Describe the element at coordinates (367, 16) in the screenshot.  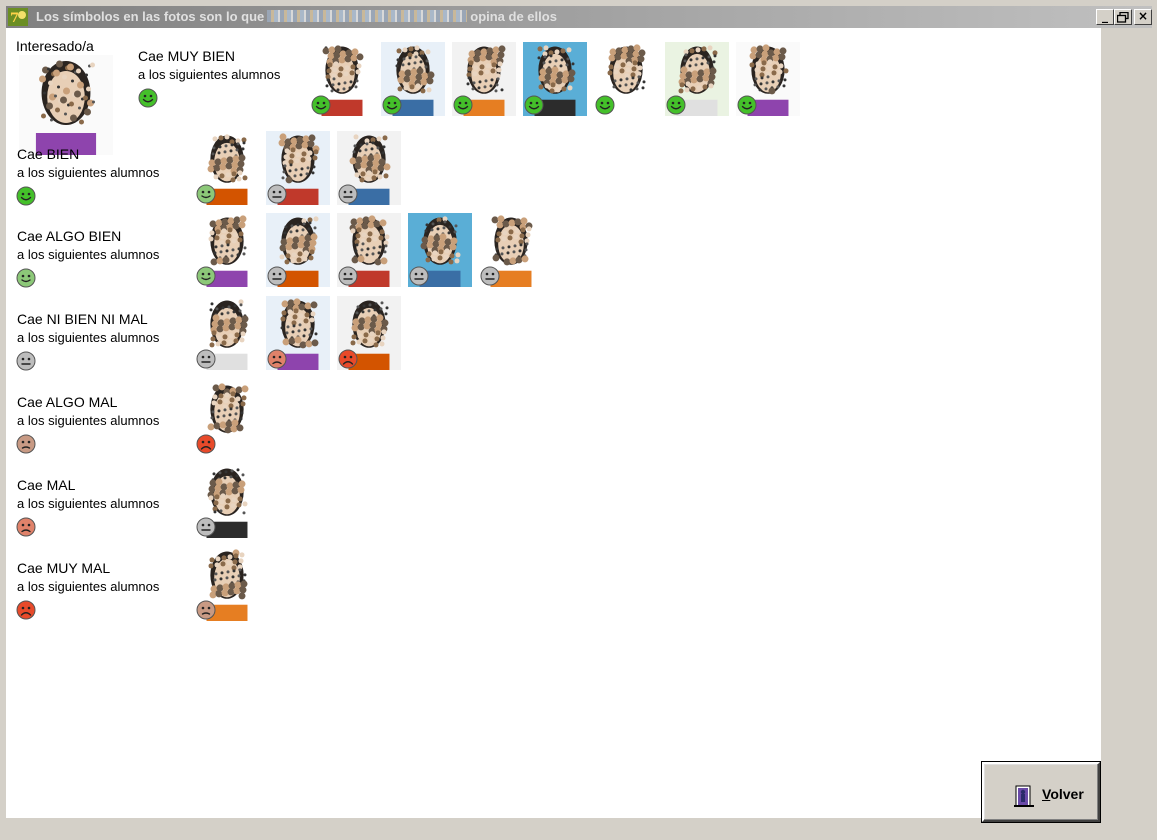
I see `redacted-name` at that location.